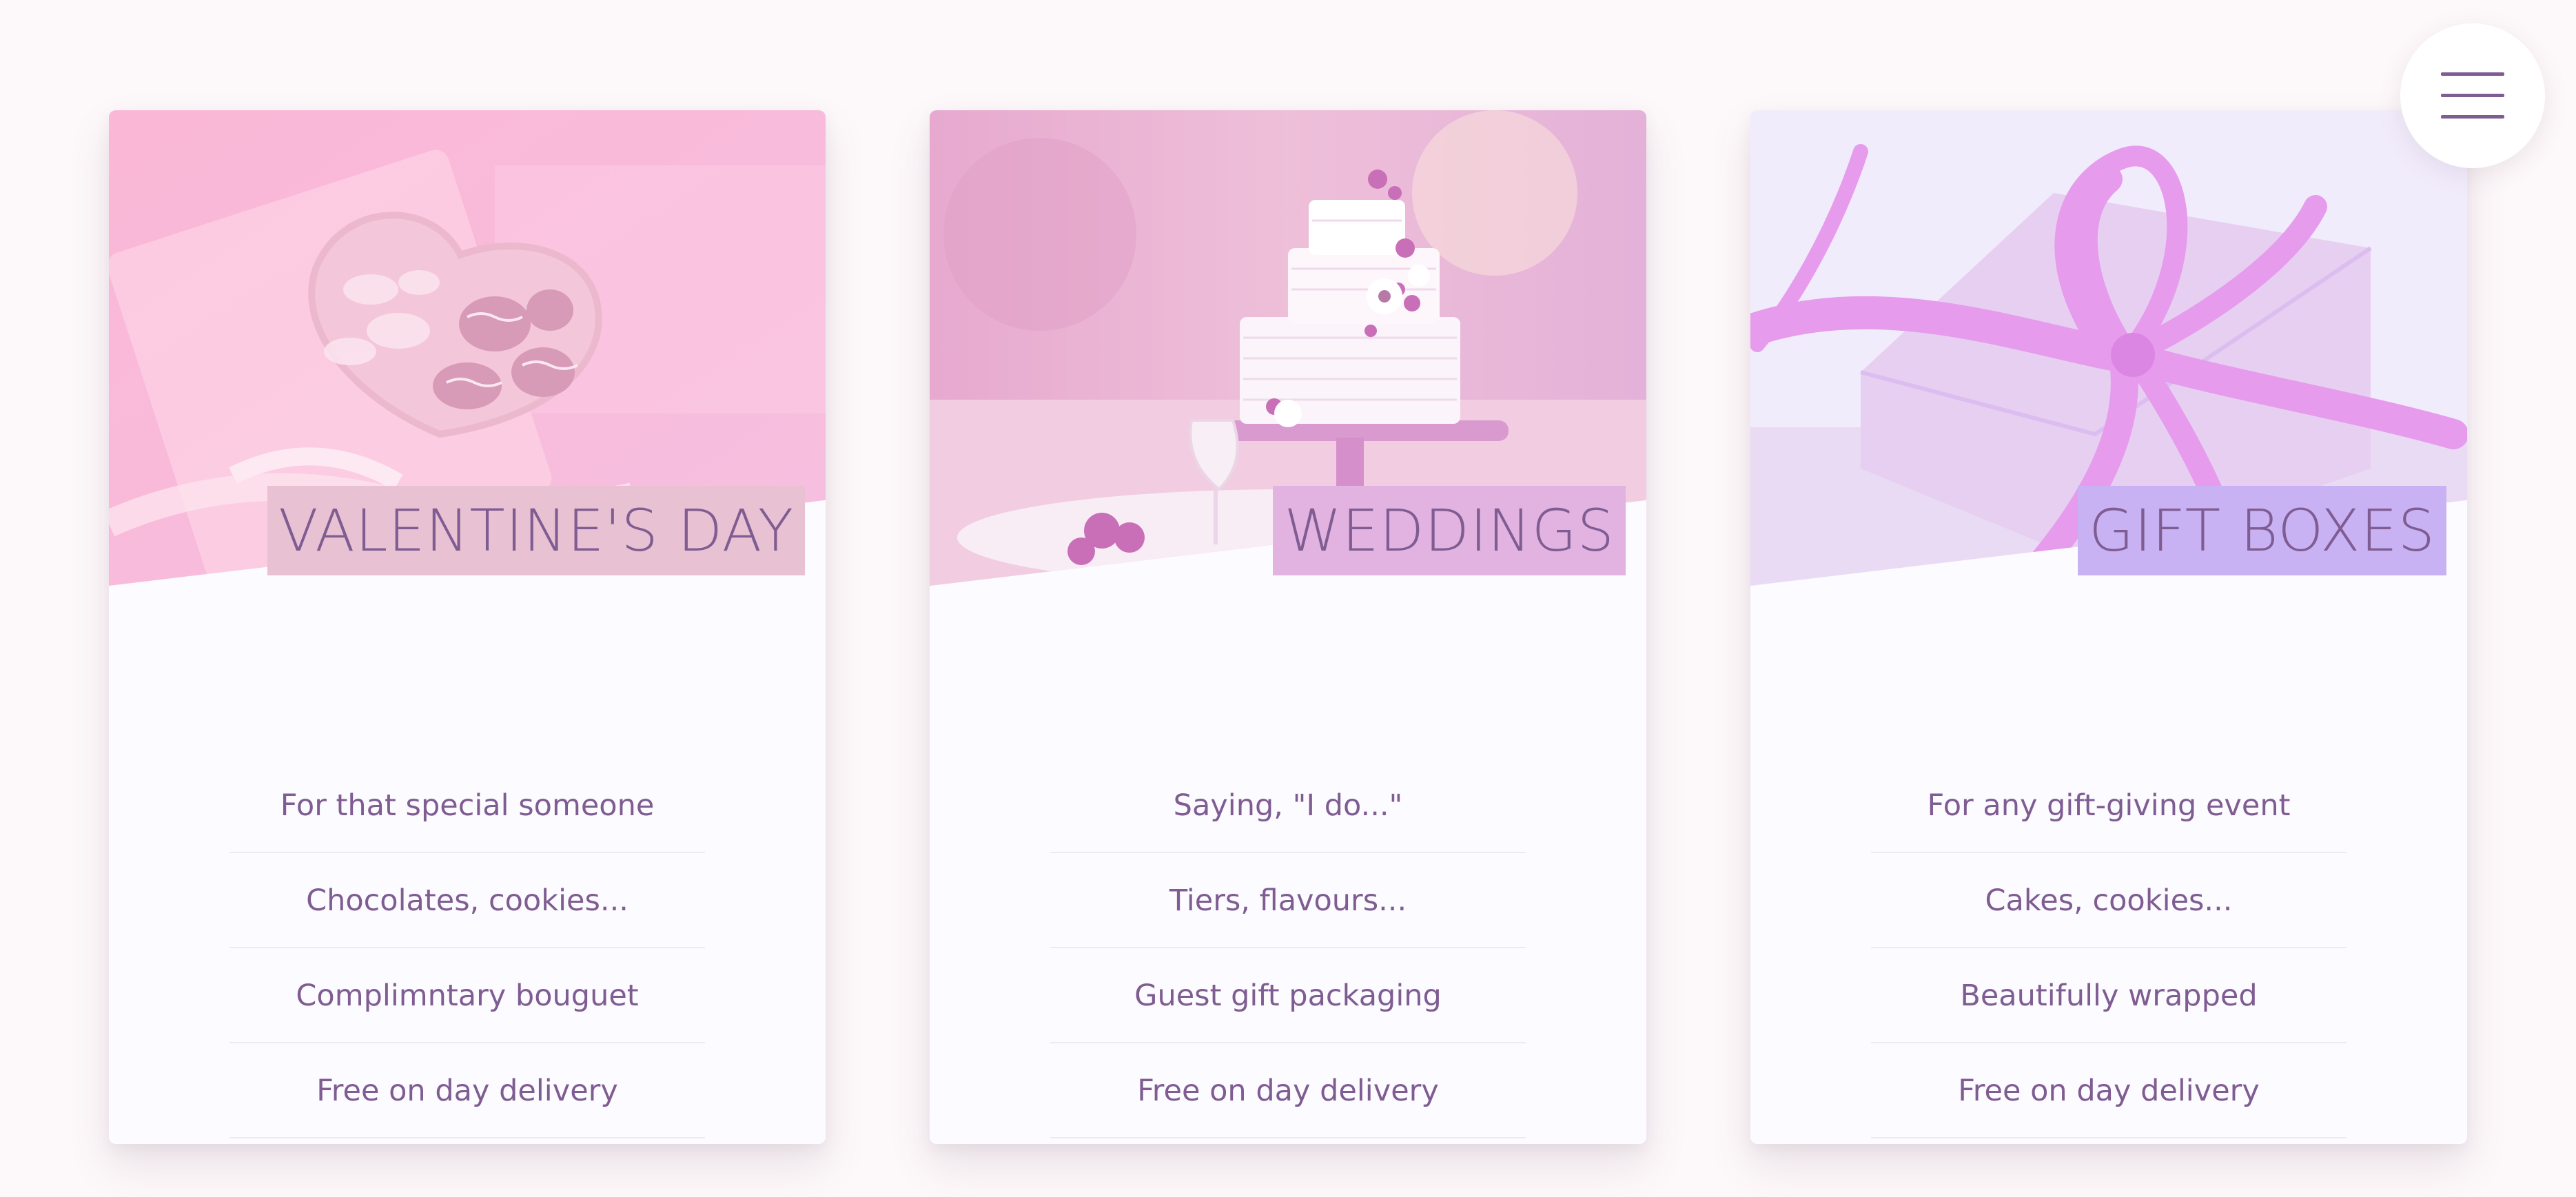  I want to click on hamburger-menu-icon, so click(2472, 95).